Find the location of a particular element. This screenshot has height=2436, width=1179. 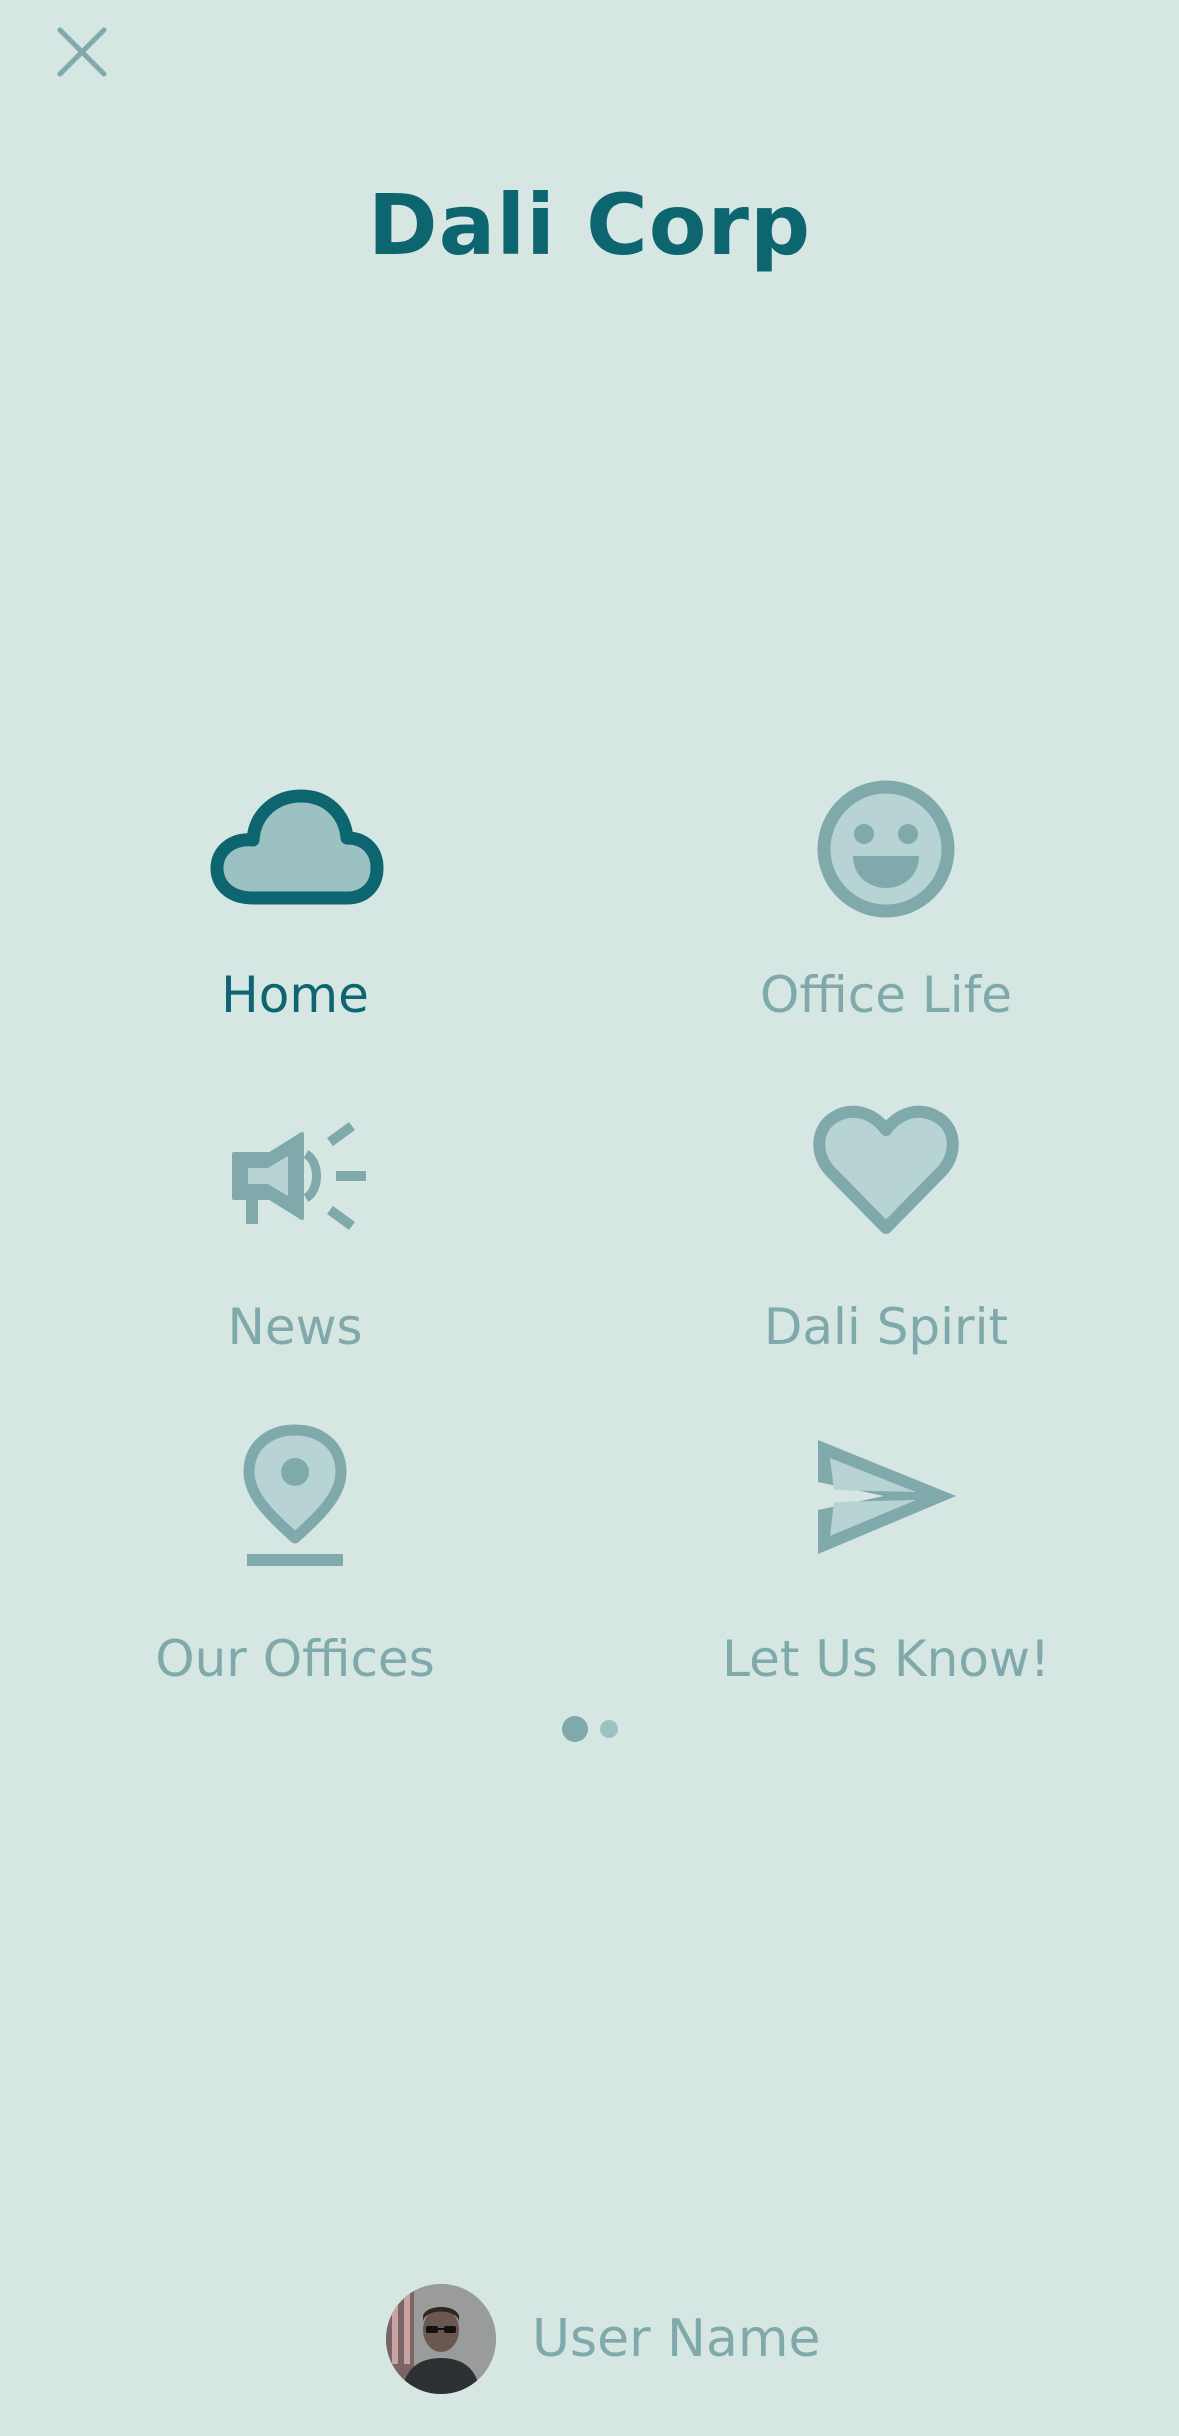

user-name: User Name is located at coordinates (676, 2339).